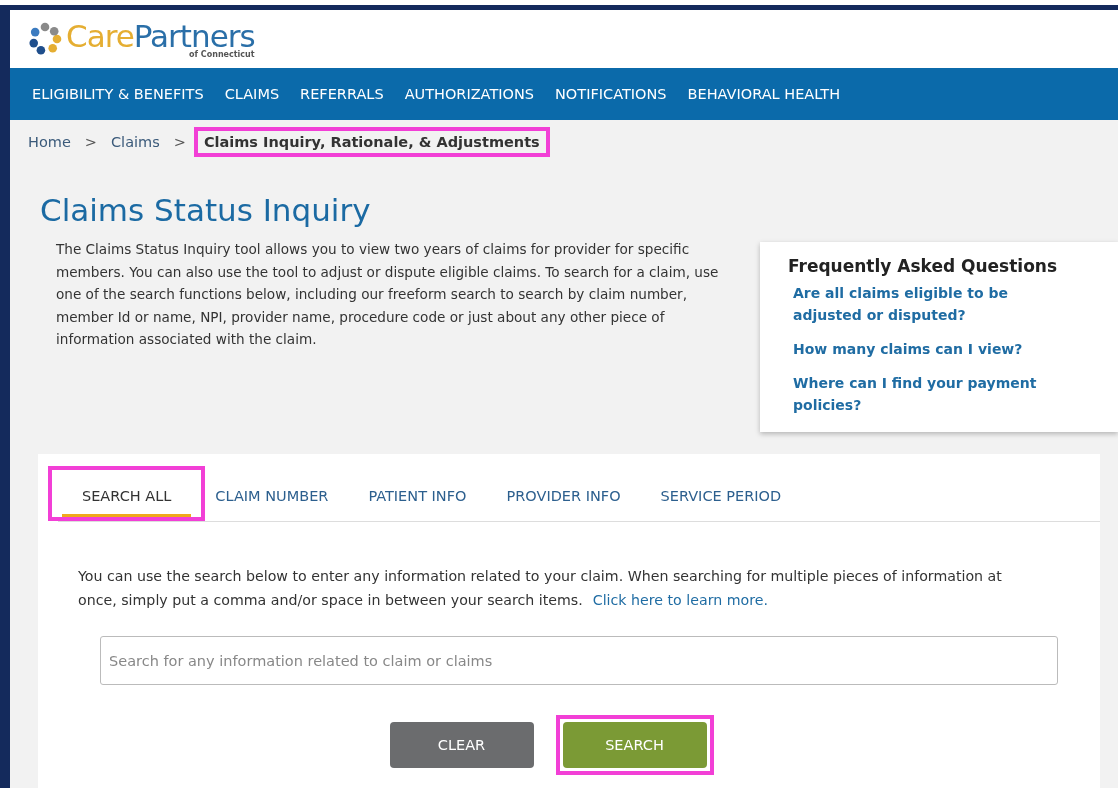 This screenshot has width=1118, height=788. I want to click on faq-link: Where can I find your payment policies?, so click(918, 394).